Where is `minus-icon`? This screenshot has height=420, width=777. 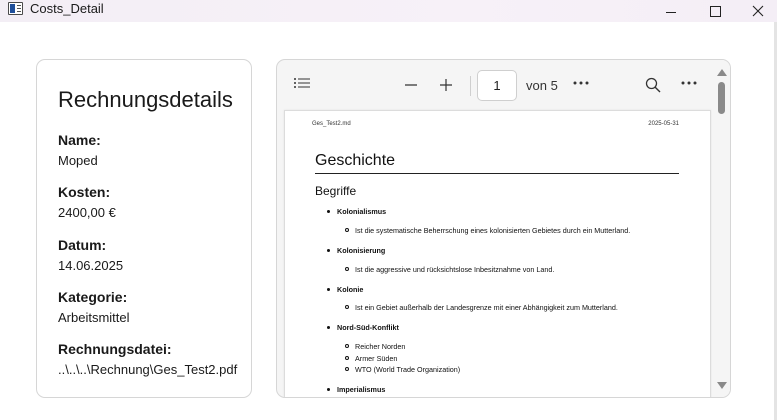 minus-icon is located at coordinates (411, 85).